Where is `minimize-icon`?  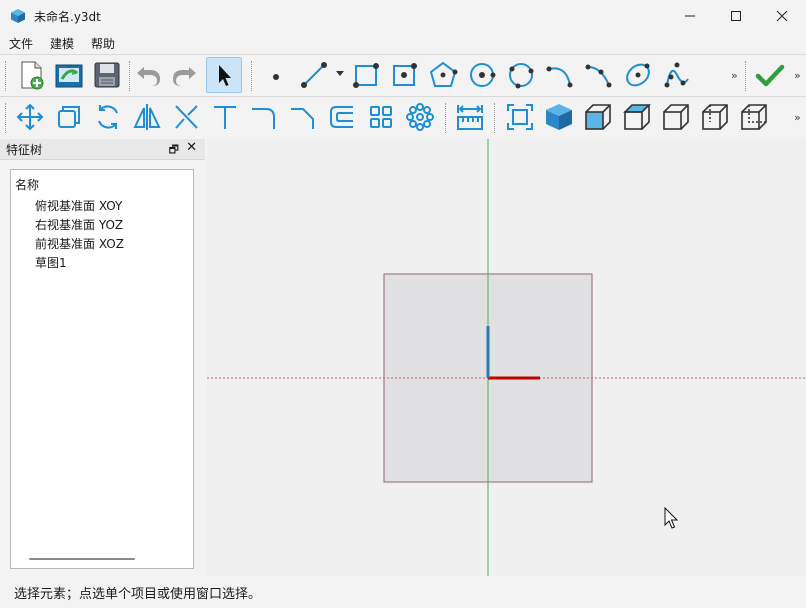 minimize-icon is located at coordinates (690, 16).